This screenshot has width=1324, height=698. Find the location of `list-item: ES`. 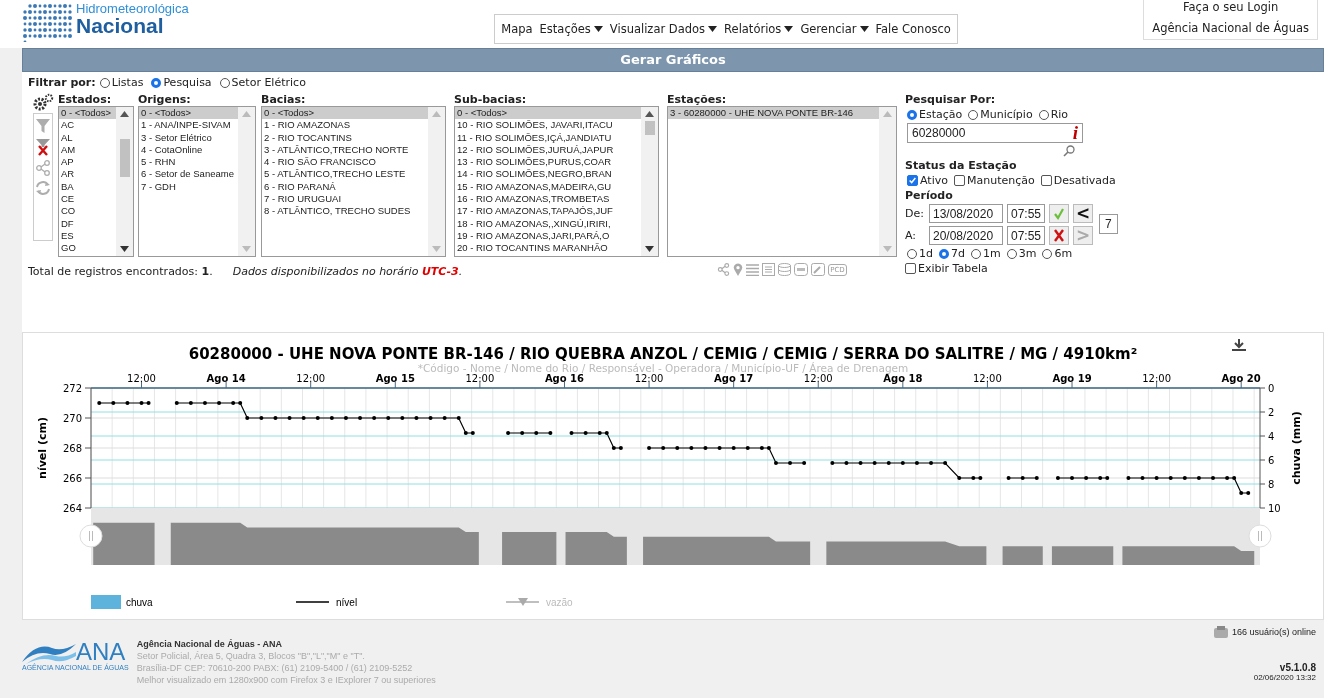

list-item: ES is located at coordinates (87, 236).